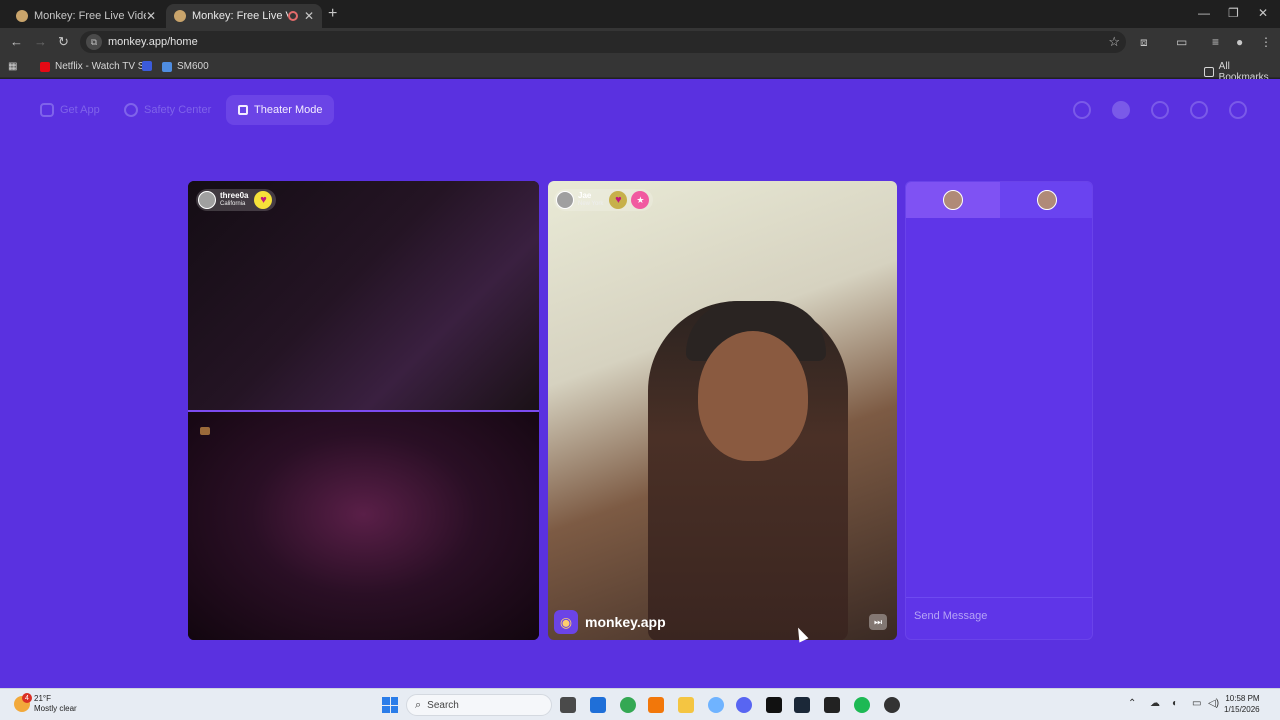 Image resolution: width=1280 pixels, height=720 pixels. Describe the element at coordinates (443, 705) in the screenshot. I see `search-label: Search` at that location.